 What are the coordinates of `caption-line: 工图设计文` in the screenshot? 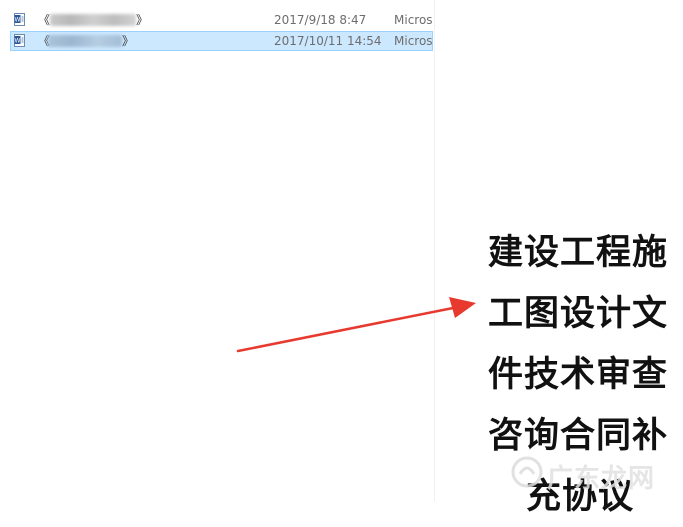 It's located at (578, 313).